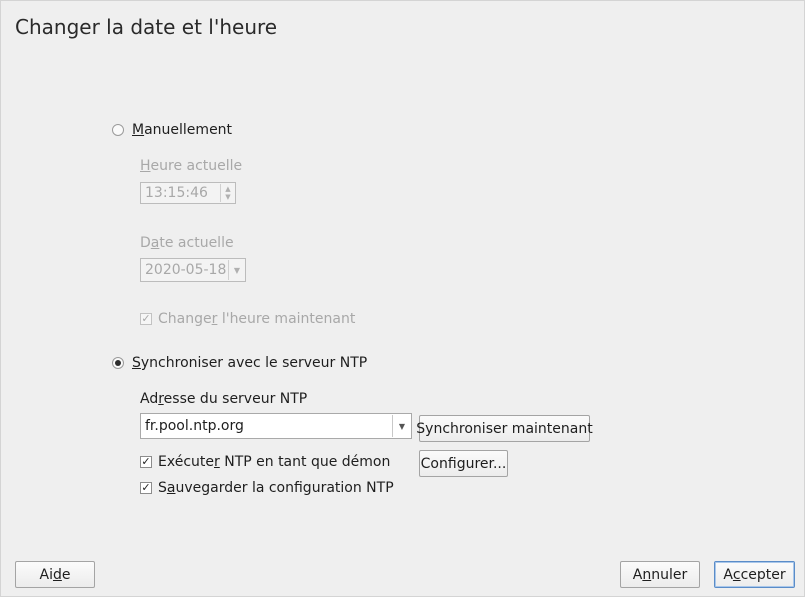  I want to click on ntp-radio, so click(118, 363).